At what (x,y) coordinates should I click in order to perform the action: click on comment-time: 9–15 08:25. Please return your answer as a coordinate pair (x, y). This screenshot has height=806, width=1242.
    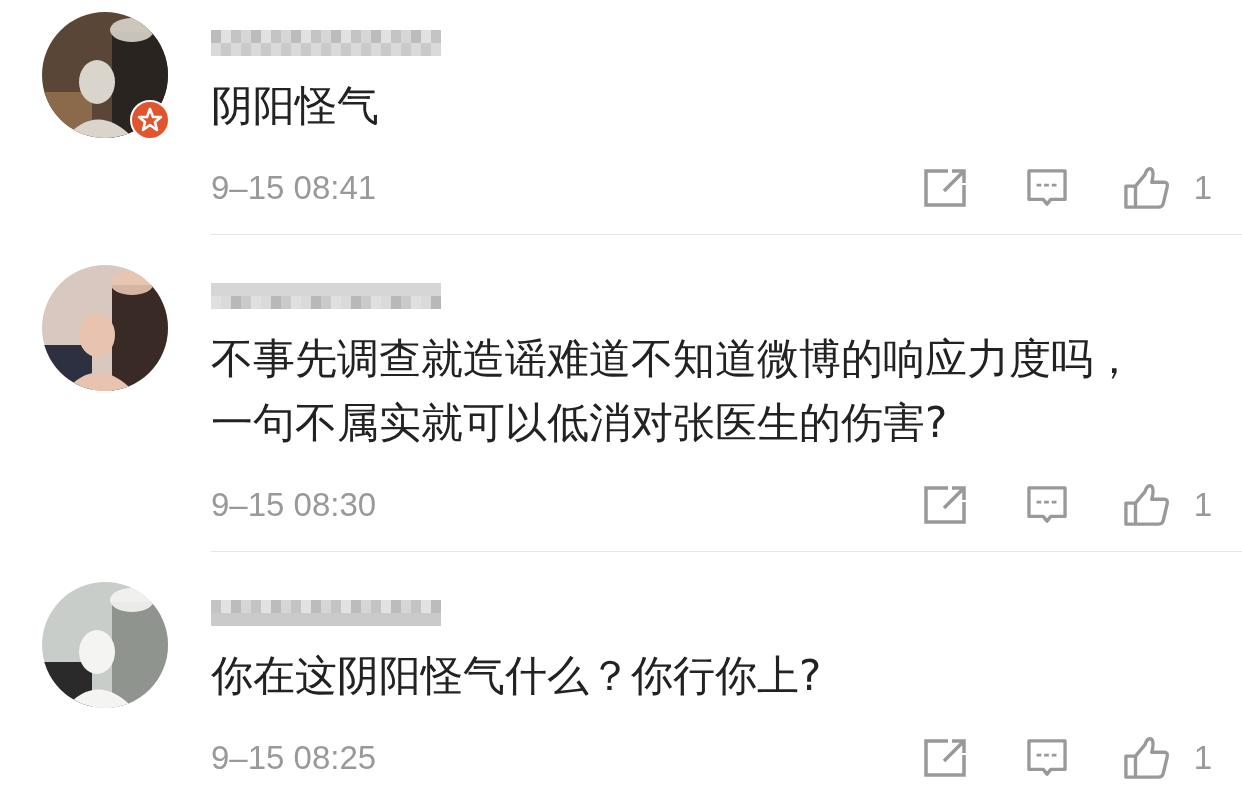
    Looking at the image, I should click on (294, 758).